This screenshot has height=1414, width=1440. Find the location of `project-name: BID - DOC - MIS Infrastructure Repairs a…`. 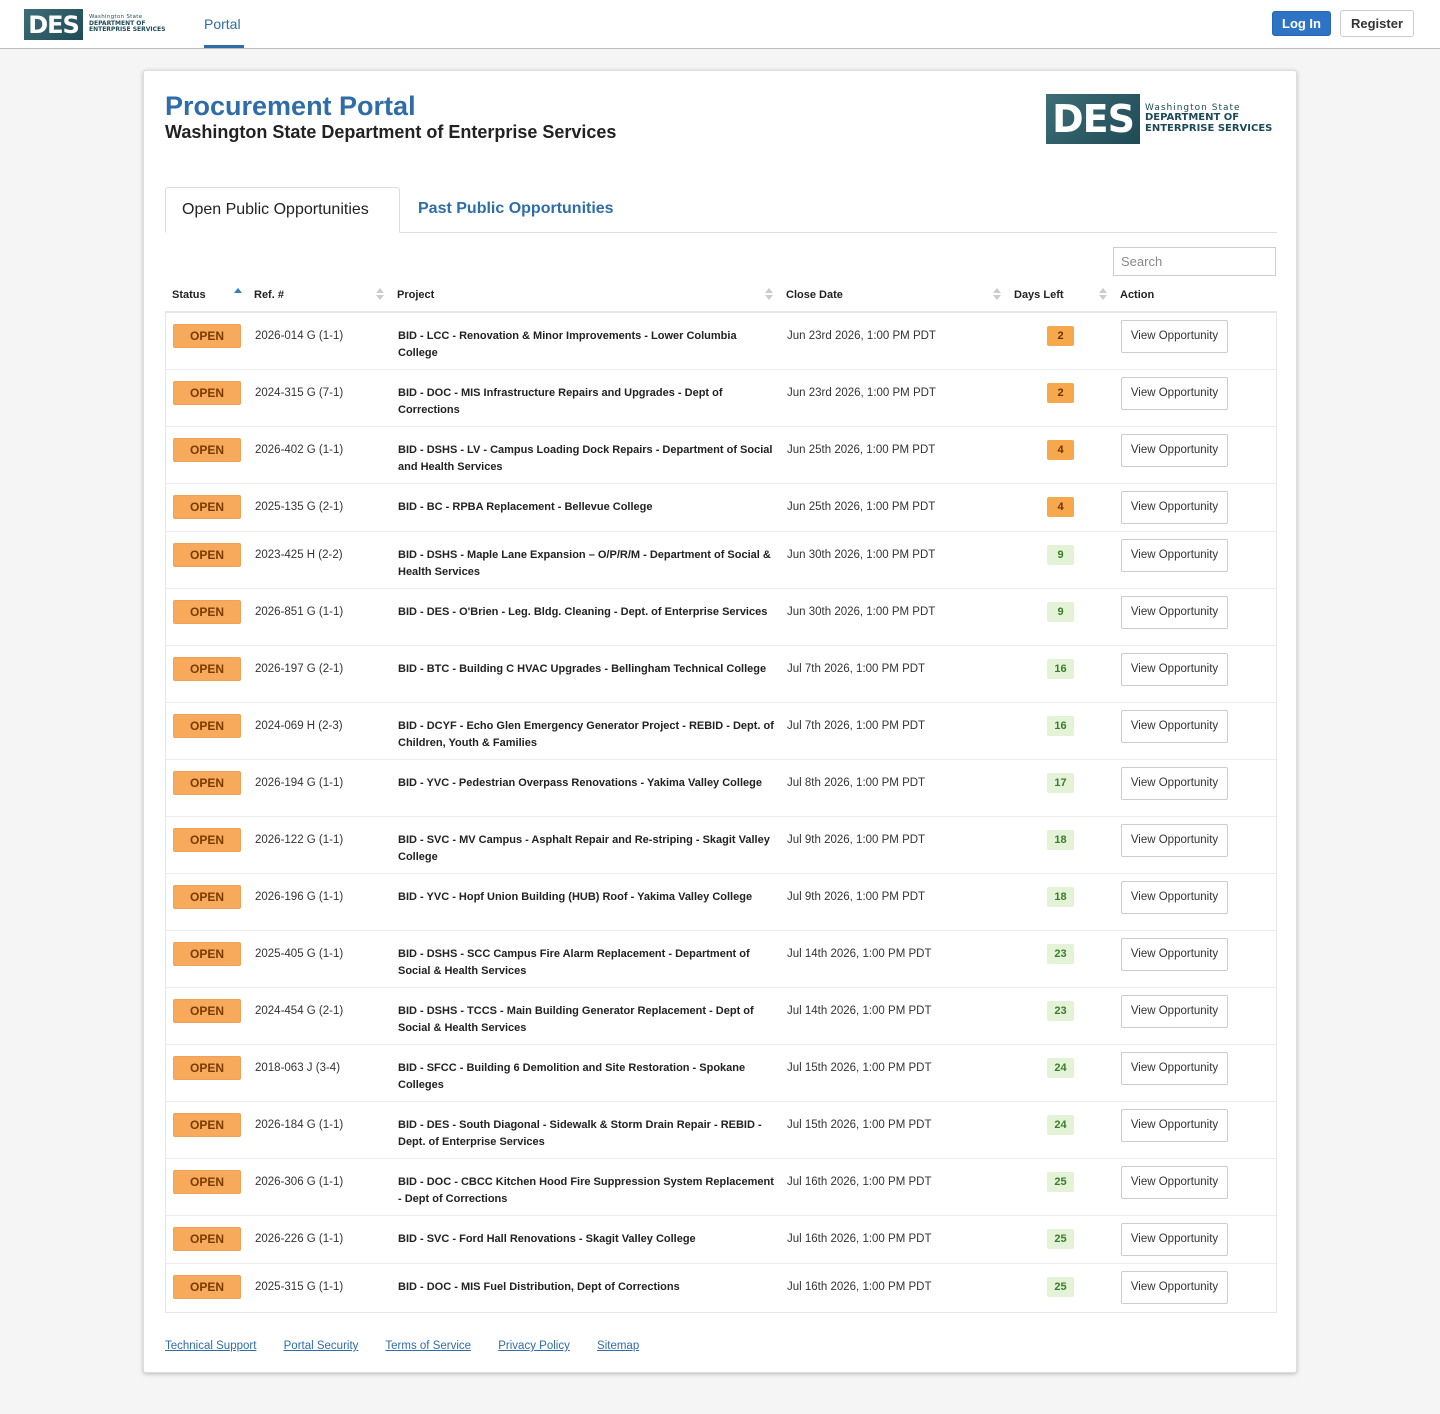

project-name: BID - DOC - MIS Infrastructure Repairs a… is located at coordinates (560, 401).